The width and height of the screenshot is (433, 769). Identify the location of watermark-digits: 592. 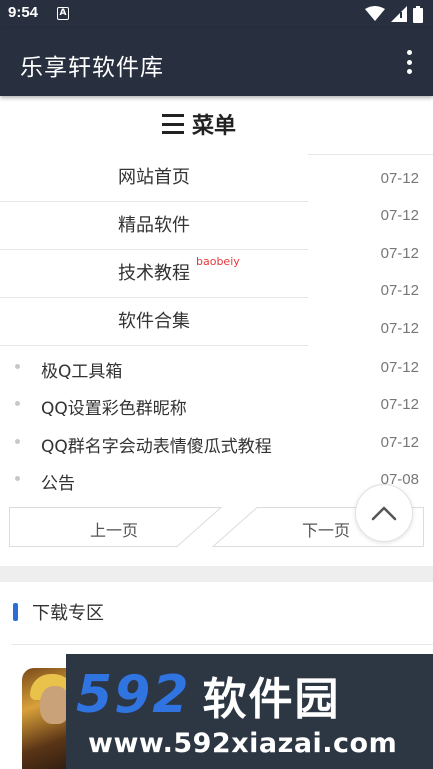
(133, 695).